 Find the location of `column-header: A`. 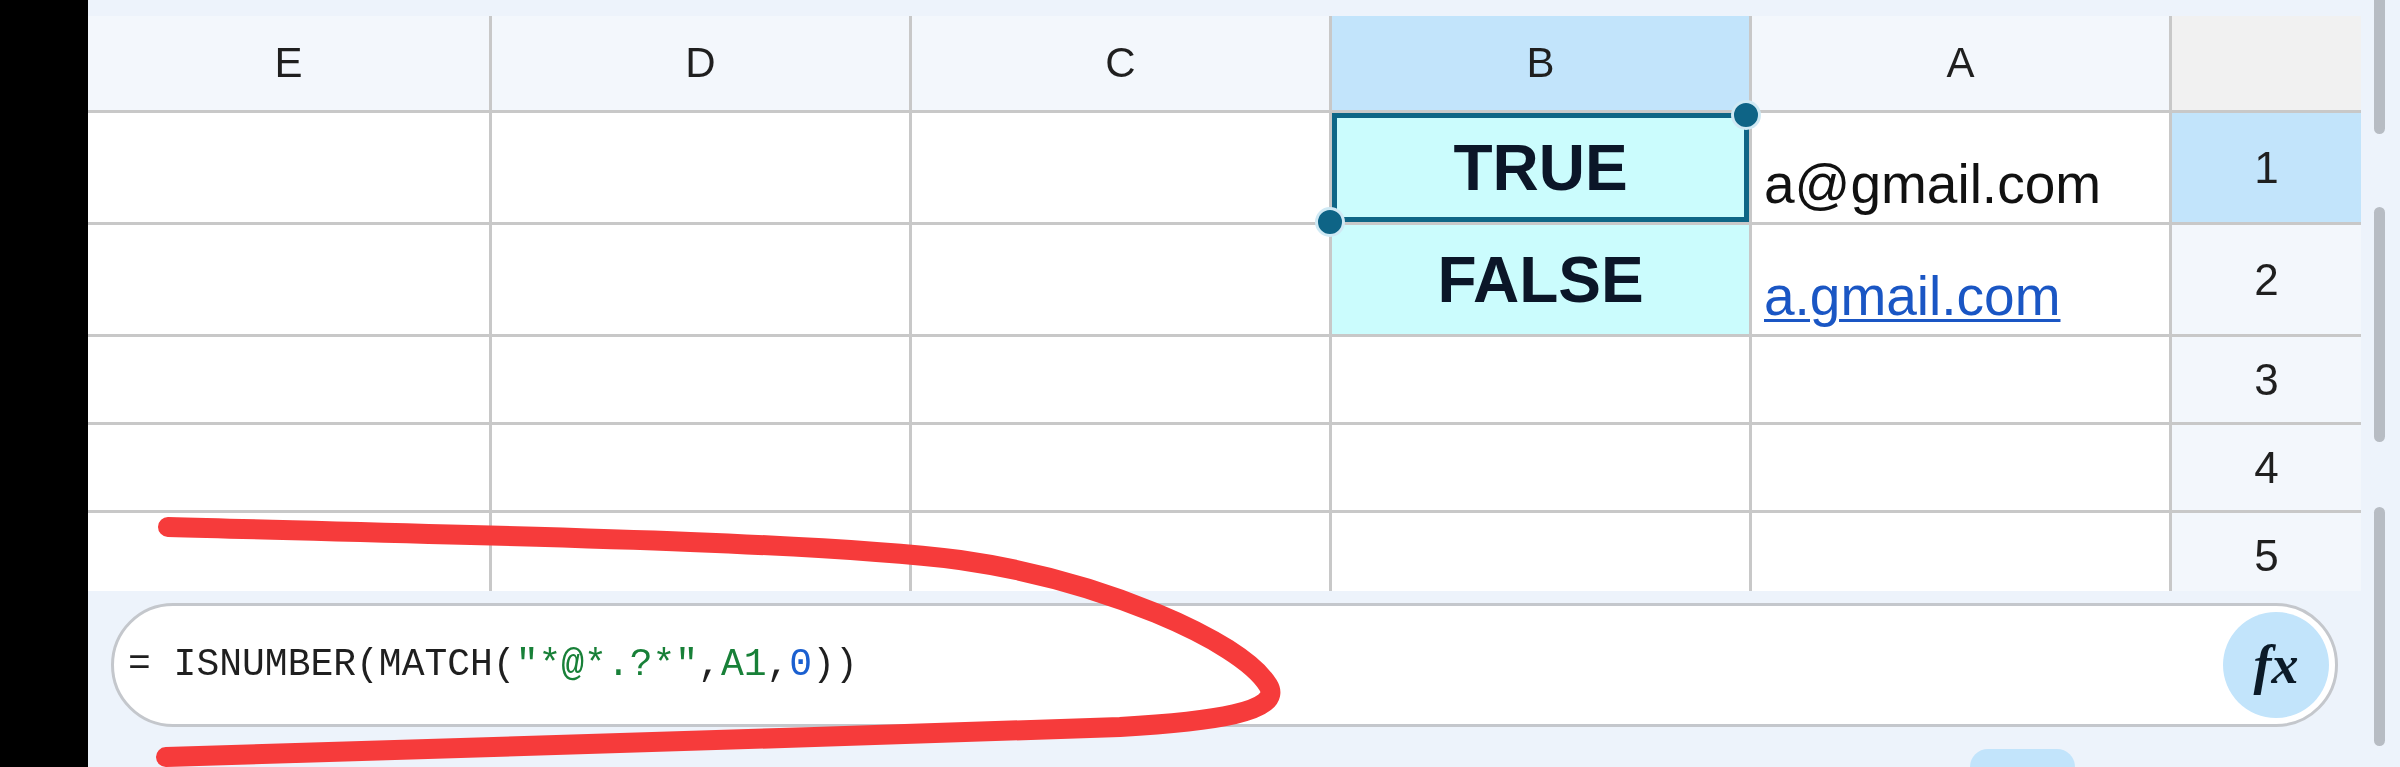

column-header: A is located at coordinates (1962, 64).